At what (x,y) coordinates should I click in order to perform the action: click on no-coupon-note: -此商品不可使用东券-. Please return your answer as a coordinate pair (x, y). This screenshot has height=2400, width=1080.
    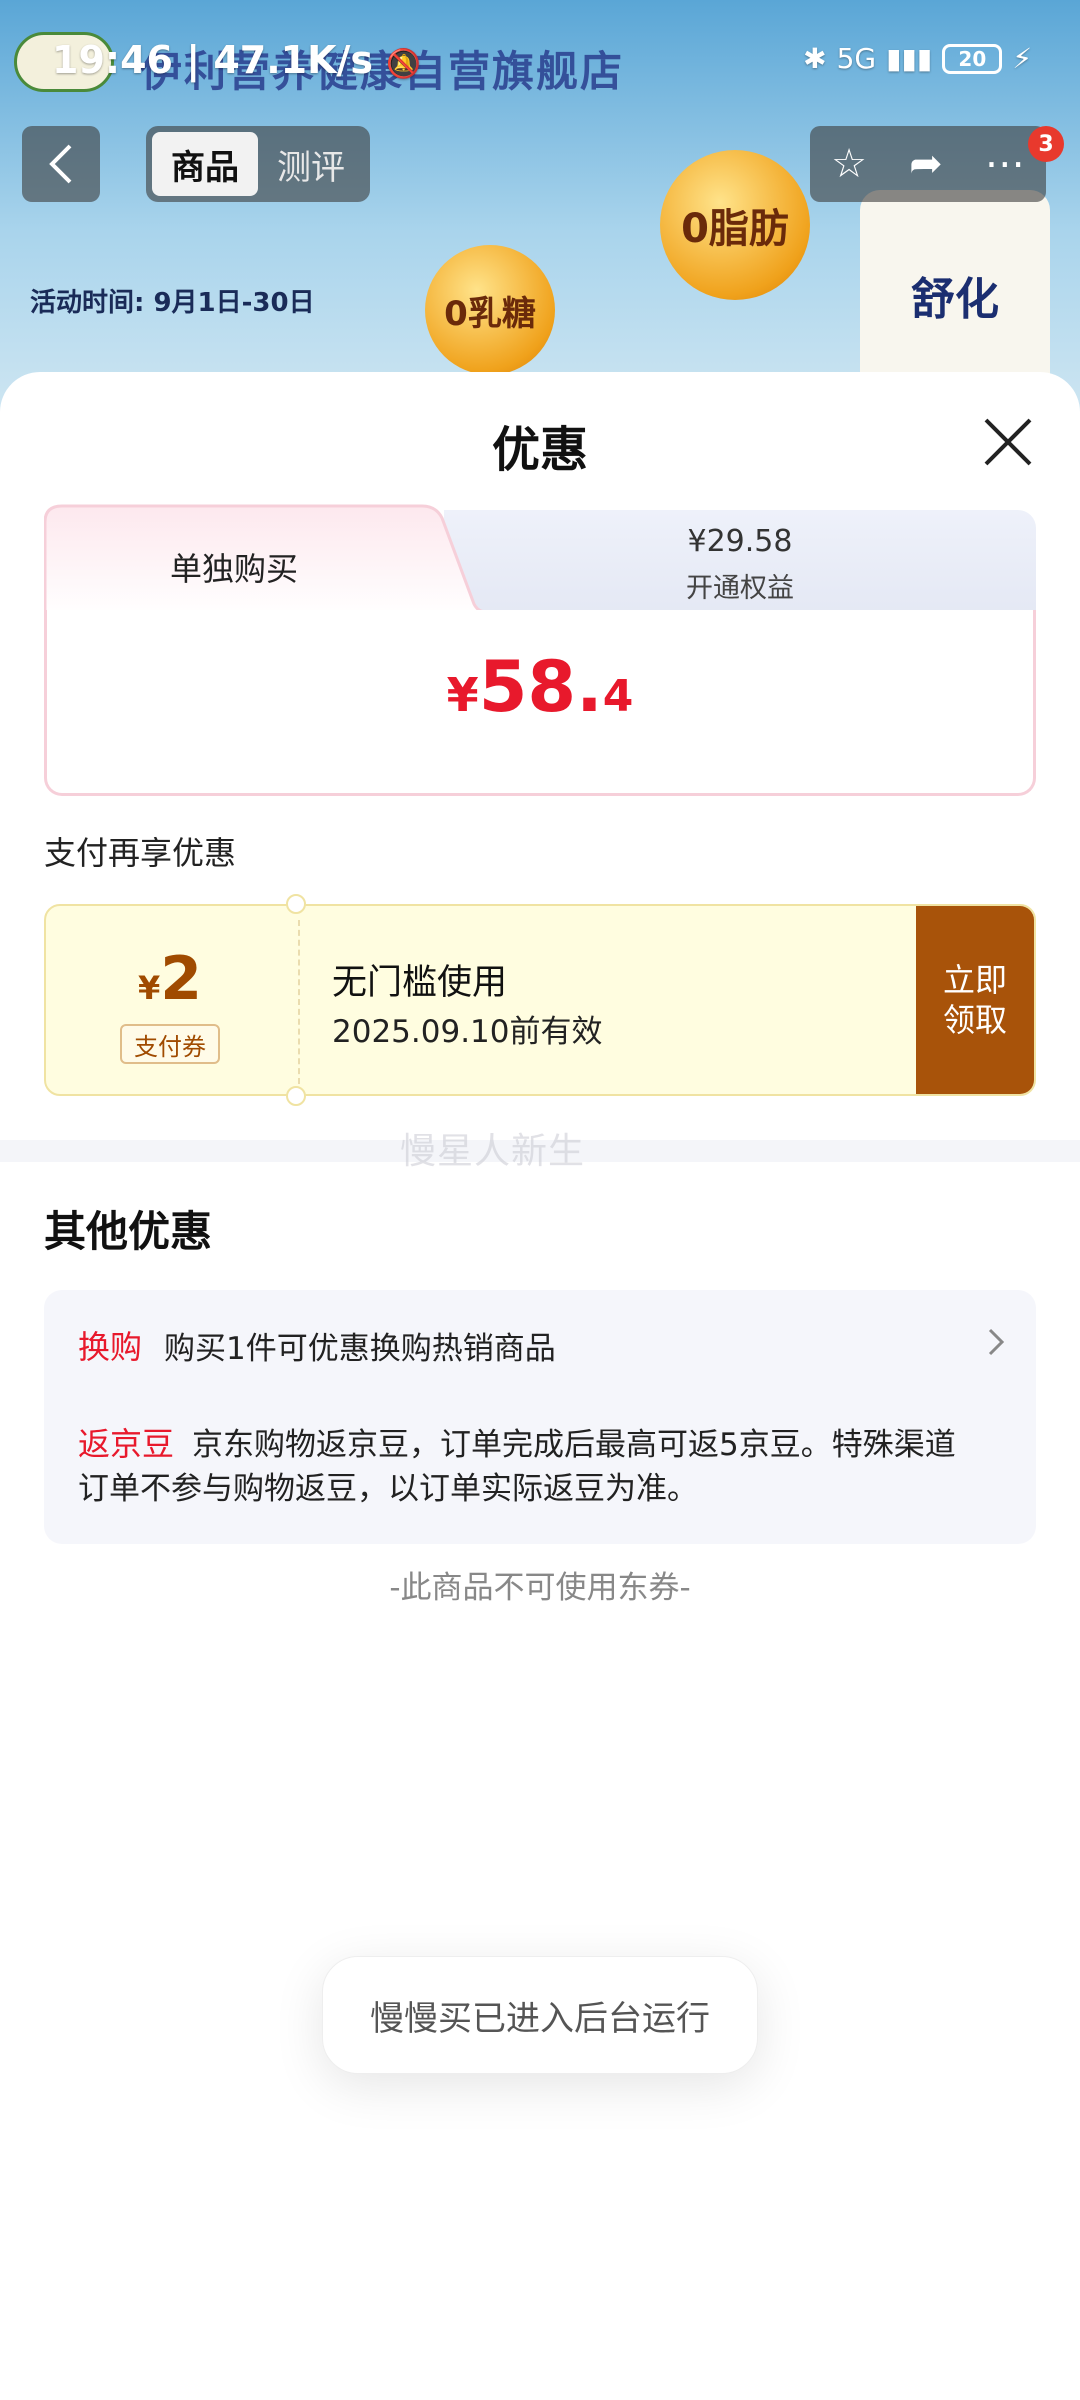
    Looking at the image, I should click on (540, 1588).